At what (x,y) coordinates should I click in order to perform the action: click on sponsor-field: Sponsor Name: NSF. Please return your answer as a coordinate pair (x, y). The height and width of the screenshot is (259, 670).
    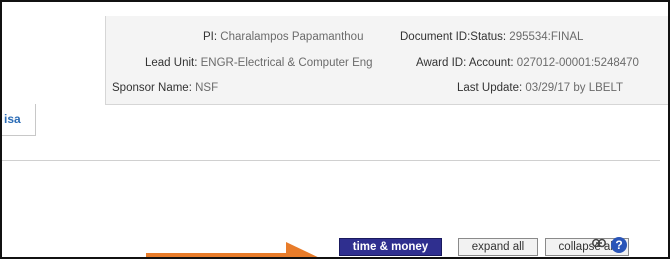
    Looking at the image, I should click on (165, 88).